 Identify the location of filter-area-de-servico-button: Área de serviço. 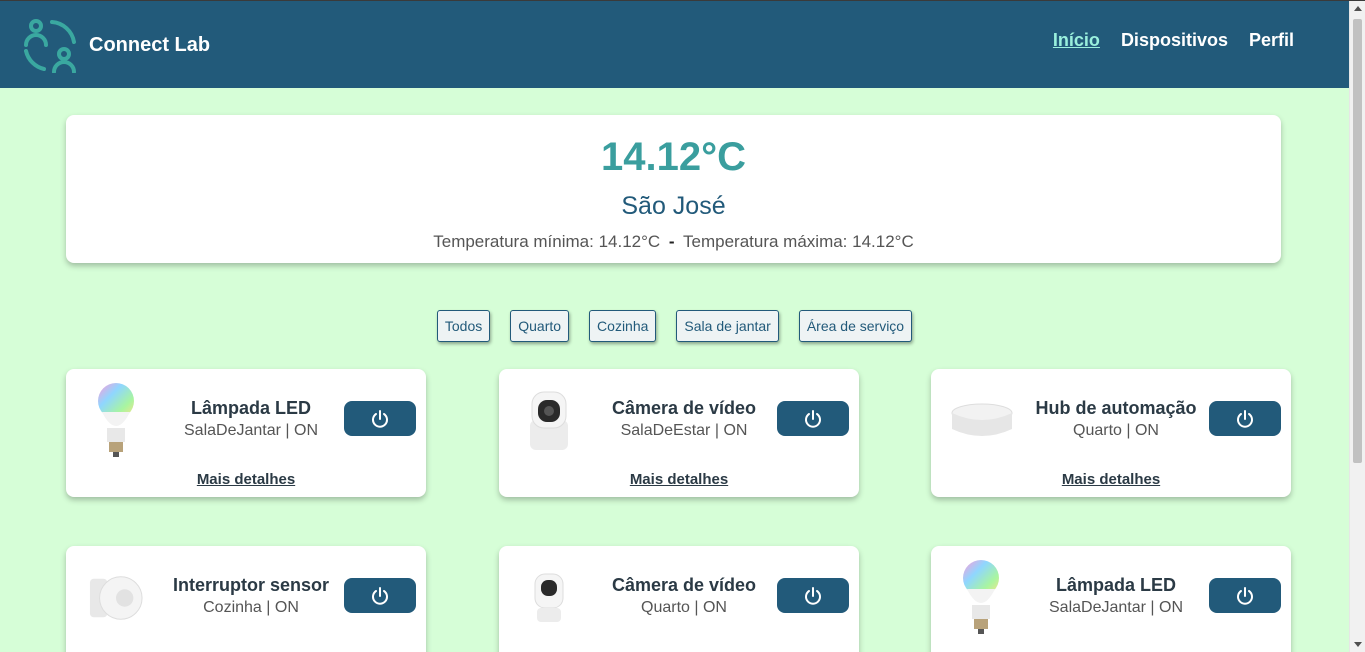
(855, 326).